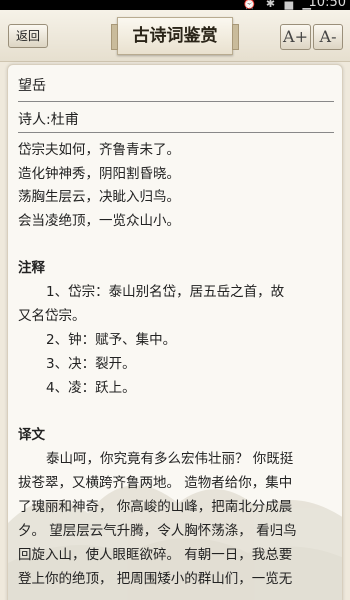 The image size is (350, 600). Describe the element at coordinates (327, 5) in the screenshot. I see `status-time: 10:50` at that location.